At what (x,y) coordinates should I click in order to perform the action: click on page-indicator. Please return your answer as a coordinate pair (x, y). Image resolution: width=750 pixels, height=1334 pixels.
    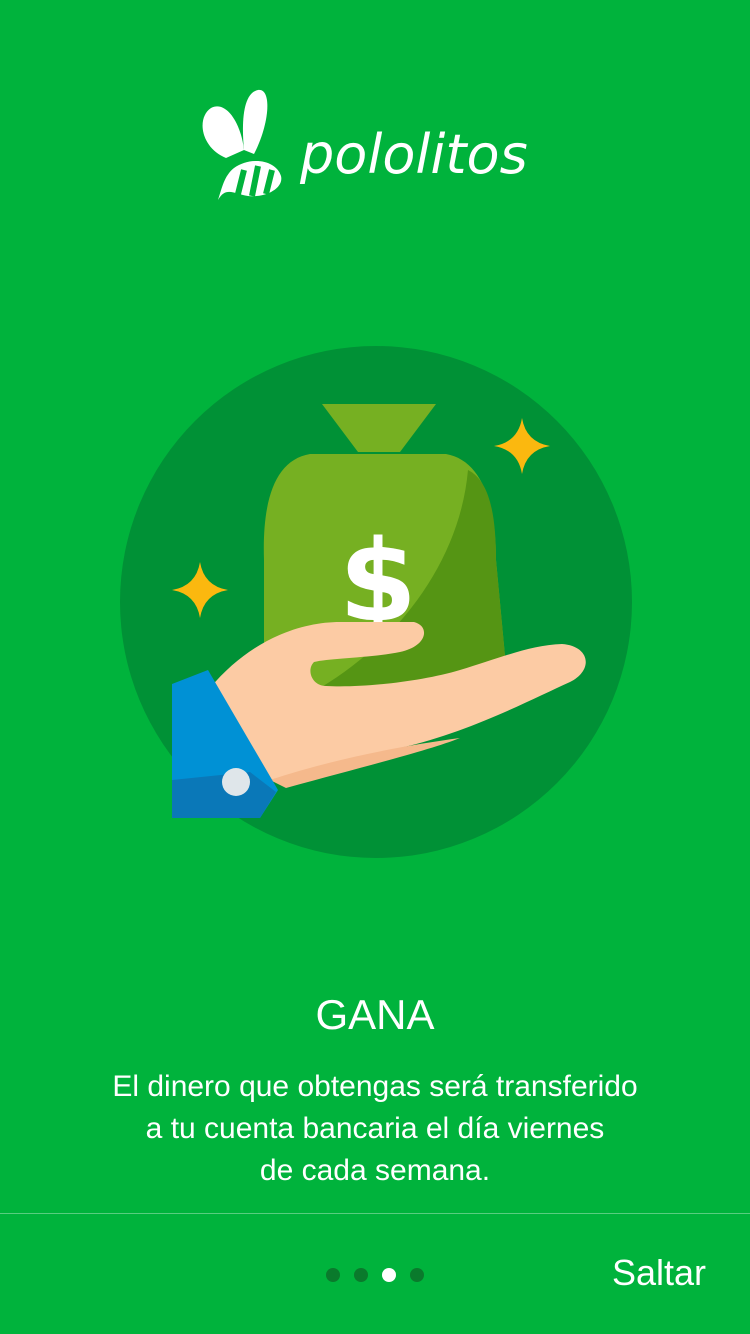
    Looking at the image, I should click on (375, 1275).